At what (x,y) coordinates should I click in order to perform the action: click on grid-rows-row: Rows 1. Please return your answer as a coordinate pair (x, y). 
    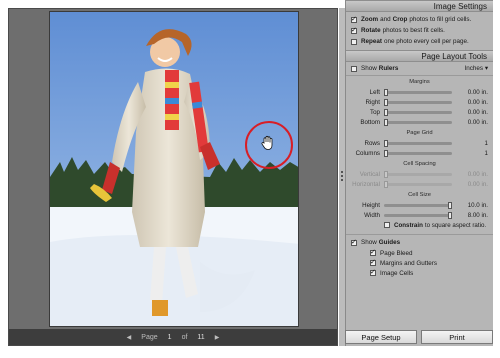
    Looking at the image, I should click on (419, 143).